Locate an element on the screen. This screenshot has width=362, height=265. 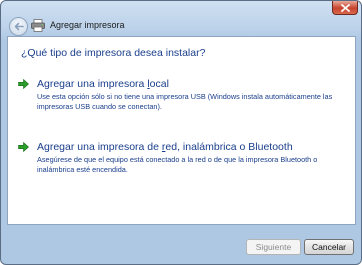
back-button is located at coordinates (18, 26).